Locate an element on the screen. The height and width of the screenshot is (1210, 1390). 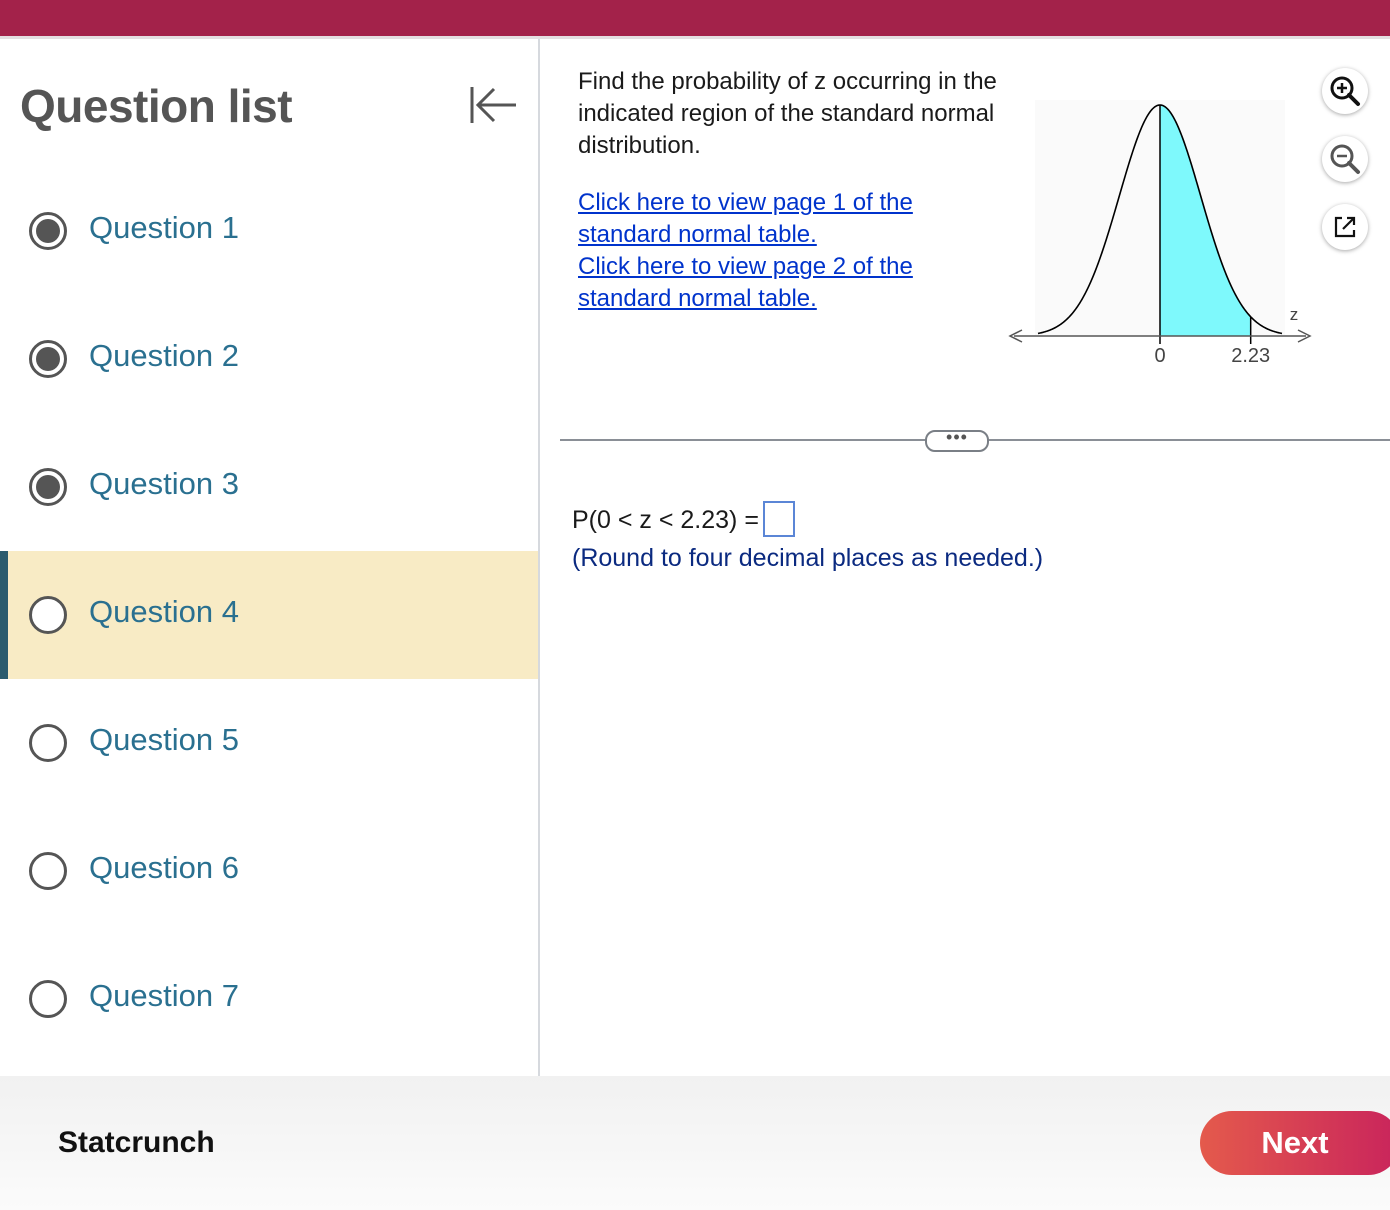
zoom-in-icon is located at coordinates (1345, 91).